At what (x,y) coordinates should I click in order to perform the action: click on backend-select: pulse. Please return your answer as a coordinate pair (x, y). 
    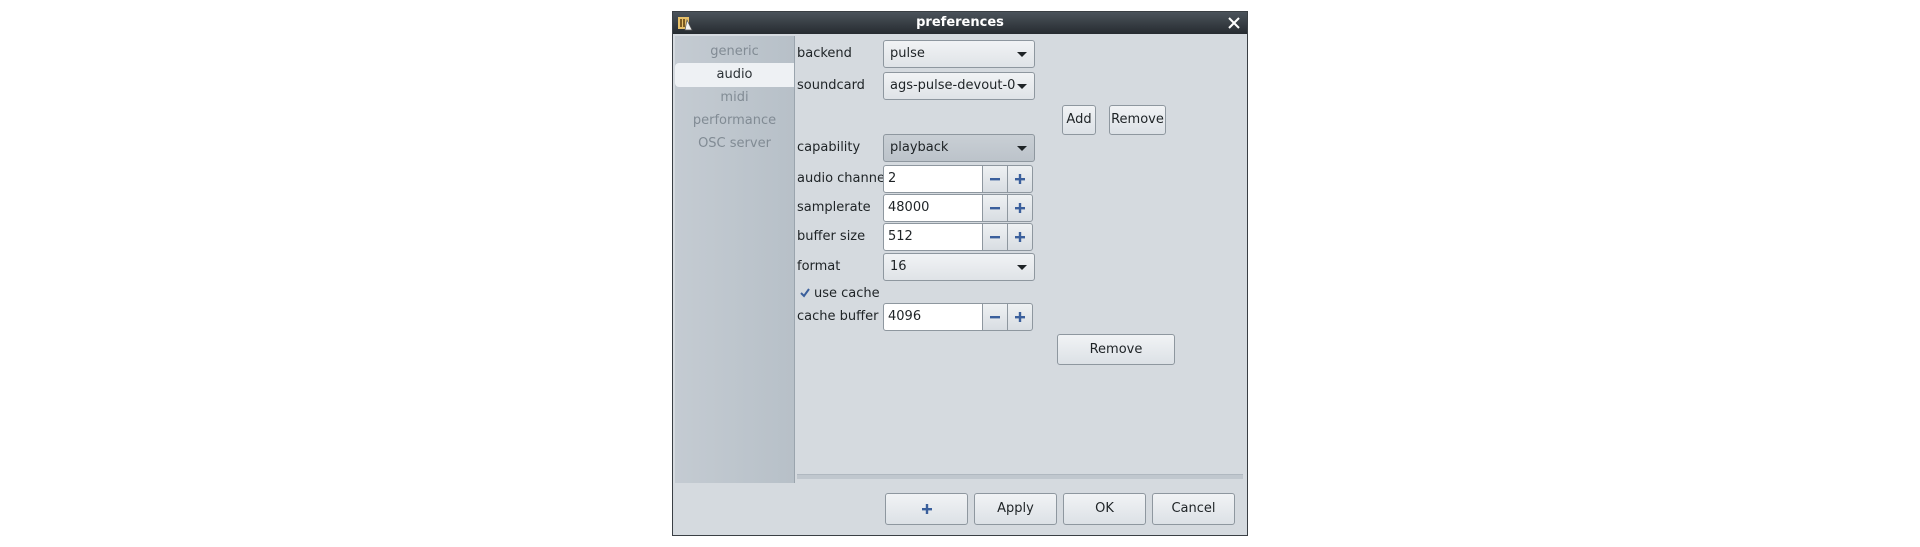
    Looking at the image, I should click on (959, 54).